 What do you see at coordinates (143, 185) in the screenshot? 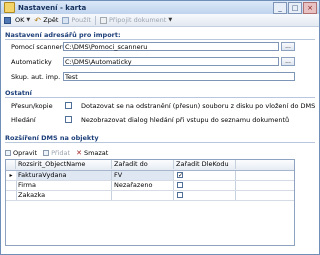
I see `into-cell: Nezařazeno` at bounding box center [143, 185].